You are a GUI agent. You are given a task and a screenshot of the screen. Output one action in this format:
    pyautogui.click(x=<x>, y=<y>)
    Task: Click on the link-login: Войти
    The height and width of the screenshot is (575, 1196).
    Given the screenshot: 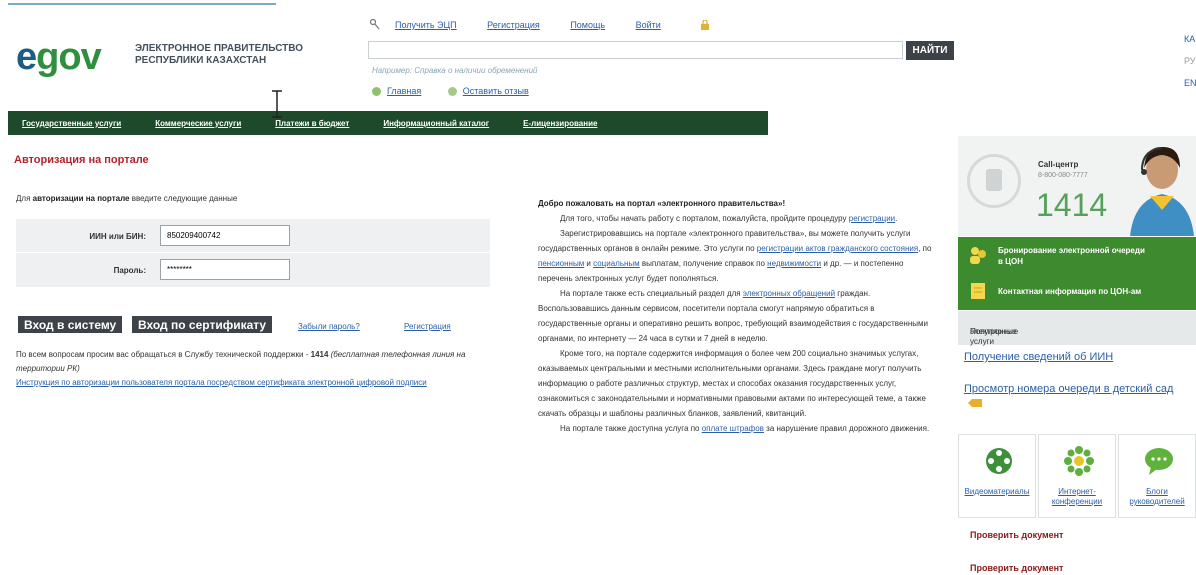 What is the action you would take?
    pyautogui.click(x=648, y=25)
    